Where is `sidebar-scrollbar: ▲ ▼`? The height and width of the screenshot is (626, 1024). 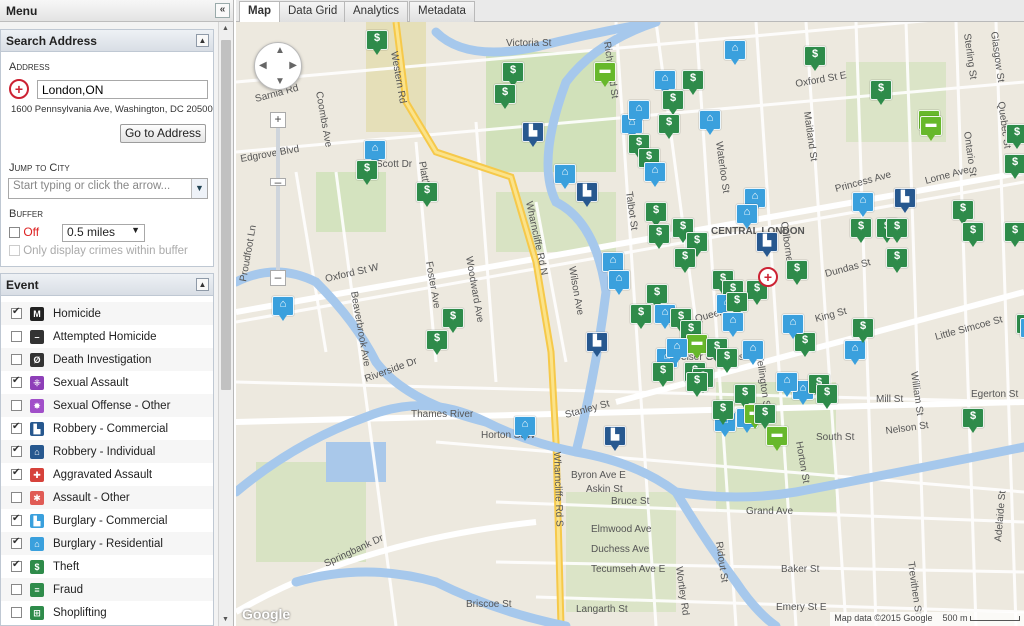 sidebar-scrollbar: ▲ ▼ is located at coordinates (225, 324).